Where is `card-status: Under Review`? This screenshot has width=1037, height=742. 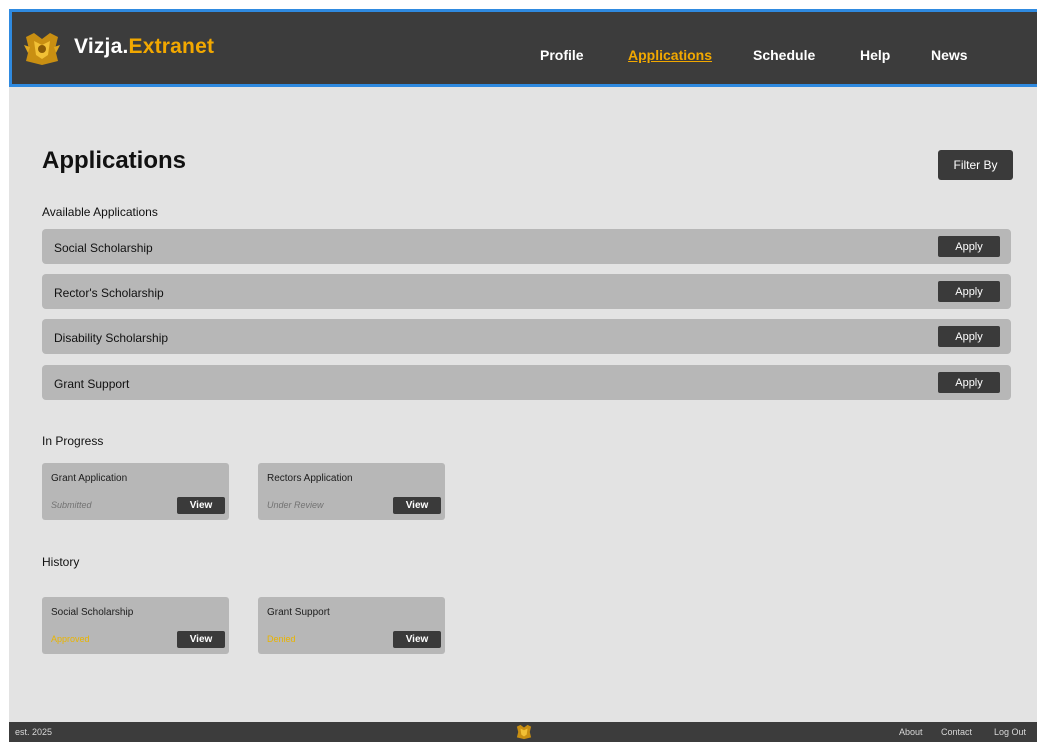 card-status: Under Review is located at coordinates (295, 505).